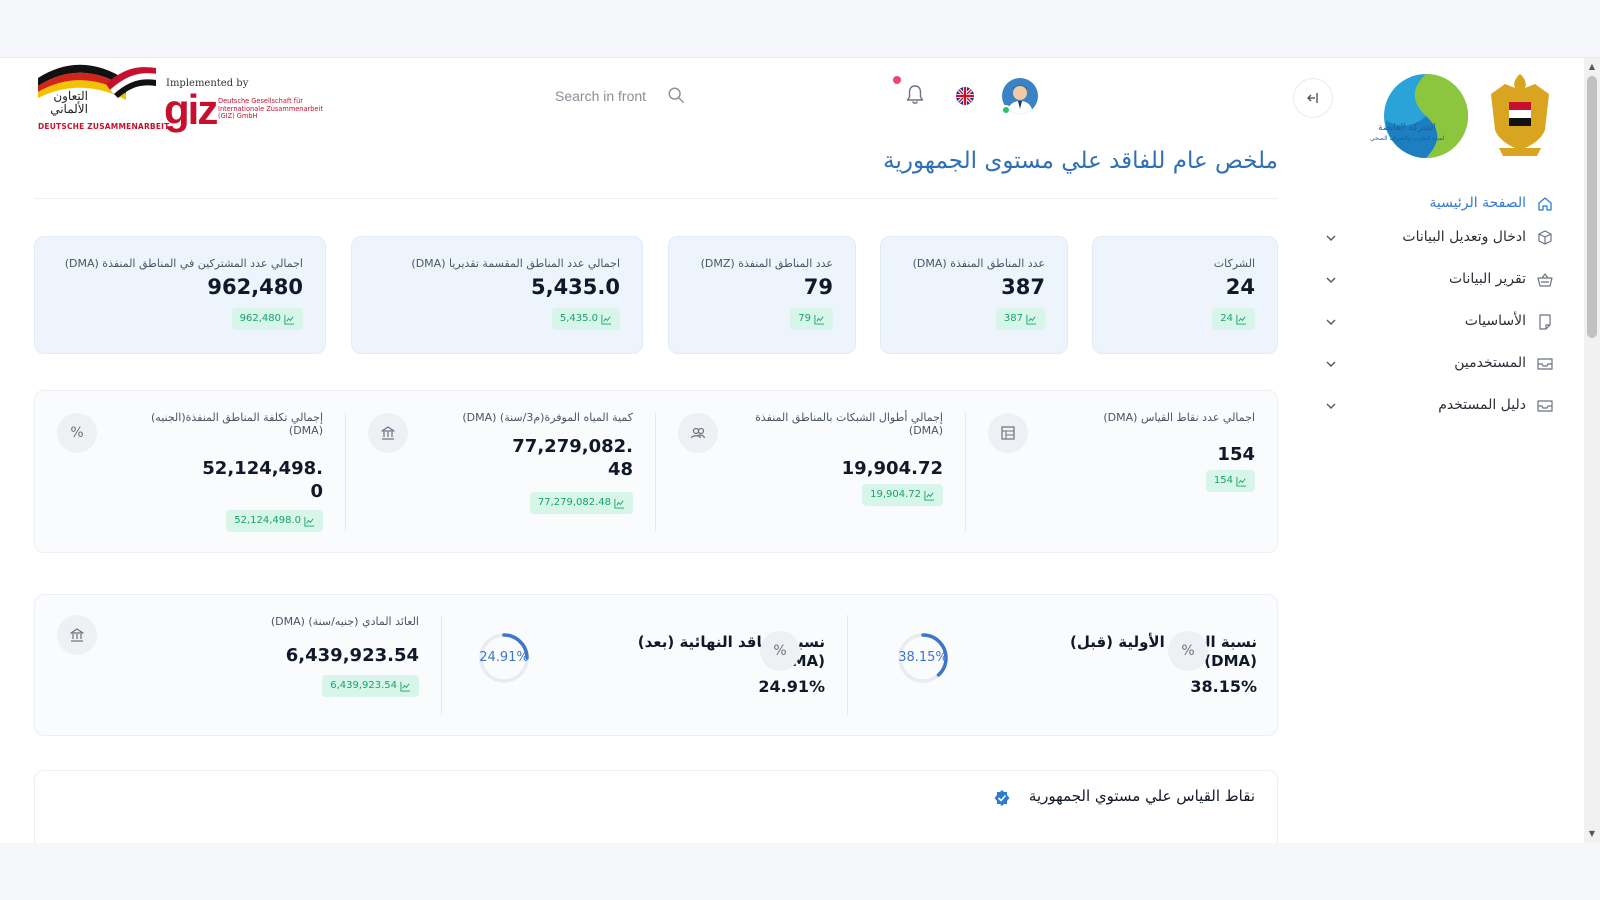 This screenshot has width=1600, height=900. I want to click on stat-value: 19,904.72, so click(892, 468).